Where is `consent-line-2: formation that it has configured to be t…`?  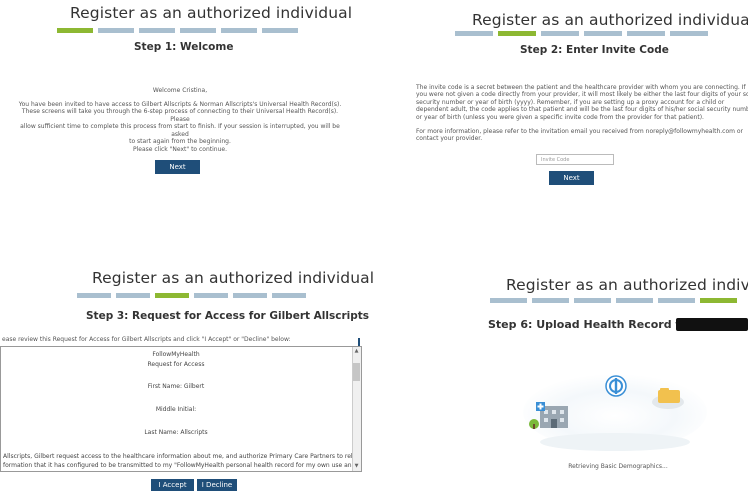 consent-line-2: formation that it has configured to be t… is located at coordinates (178, 465).